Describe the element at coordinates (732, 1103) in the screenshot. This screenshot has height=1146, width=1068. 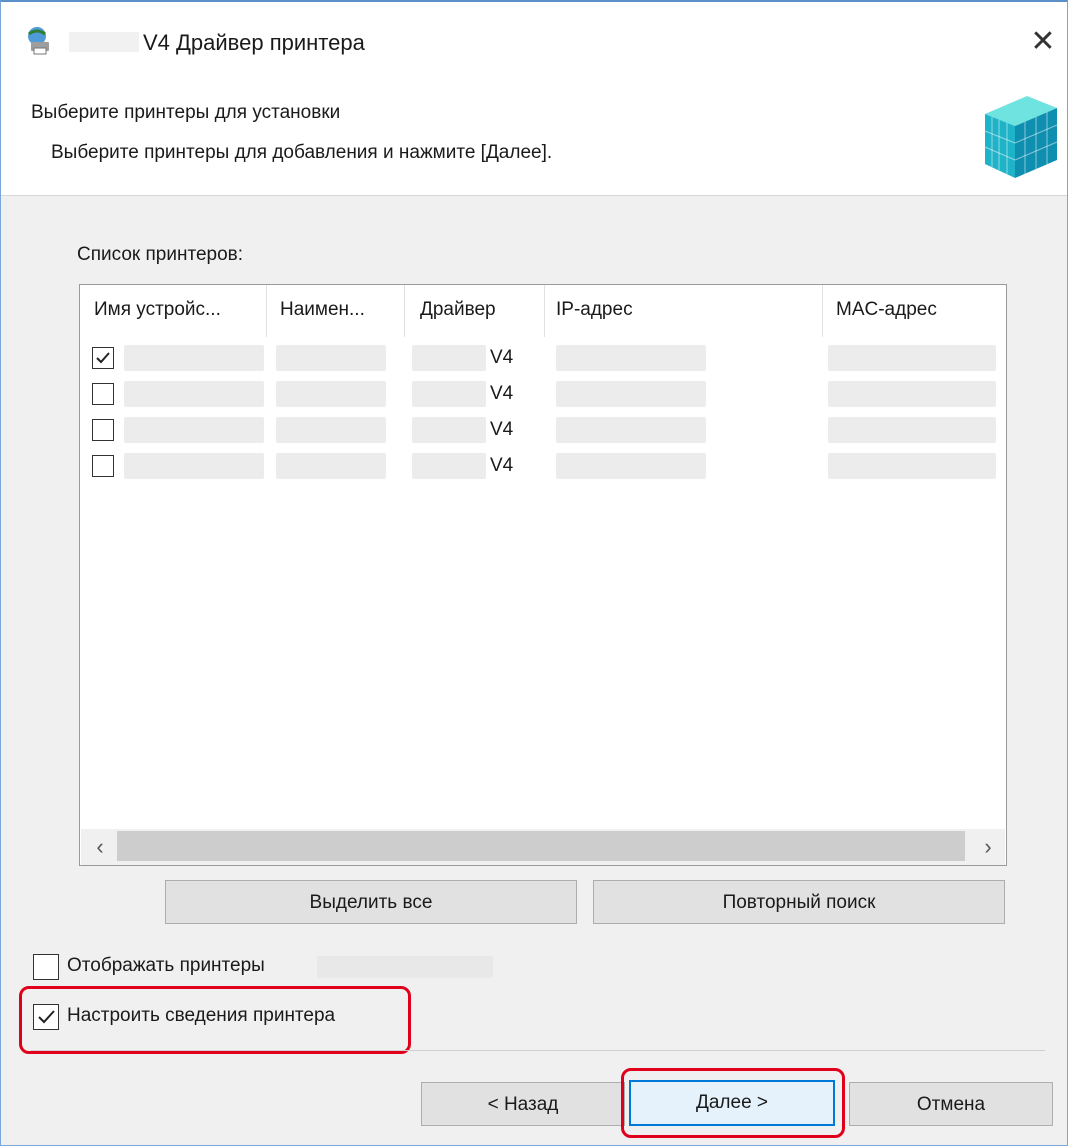
I see `next-button: Далее >` at that location.